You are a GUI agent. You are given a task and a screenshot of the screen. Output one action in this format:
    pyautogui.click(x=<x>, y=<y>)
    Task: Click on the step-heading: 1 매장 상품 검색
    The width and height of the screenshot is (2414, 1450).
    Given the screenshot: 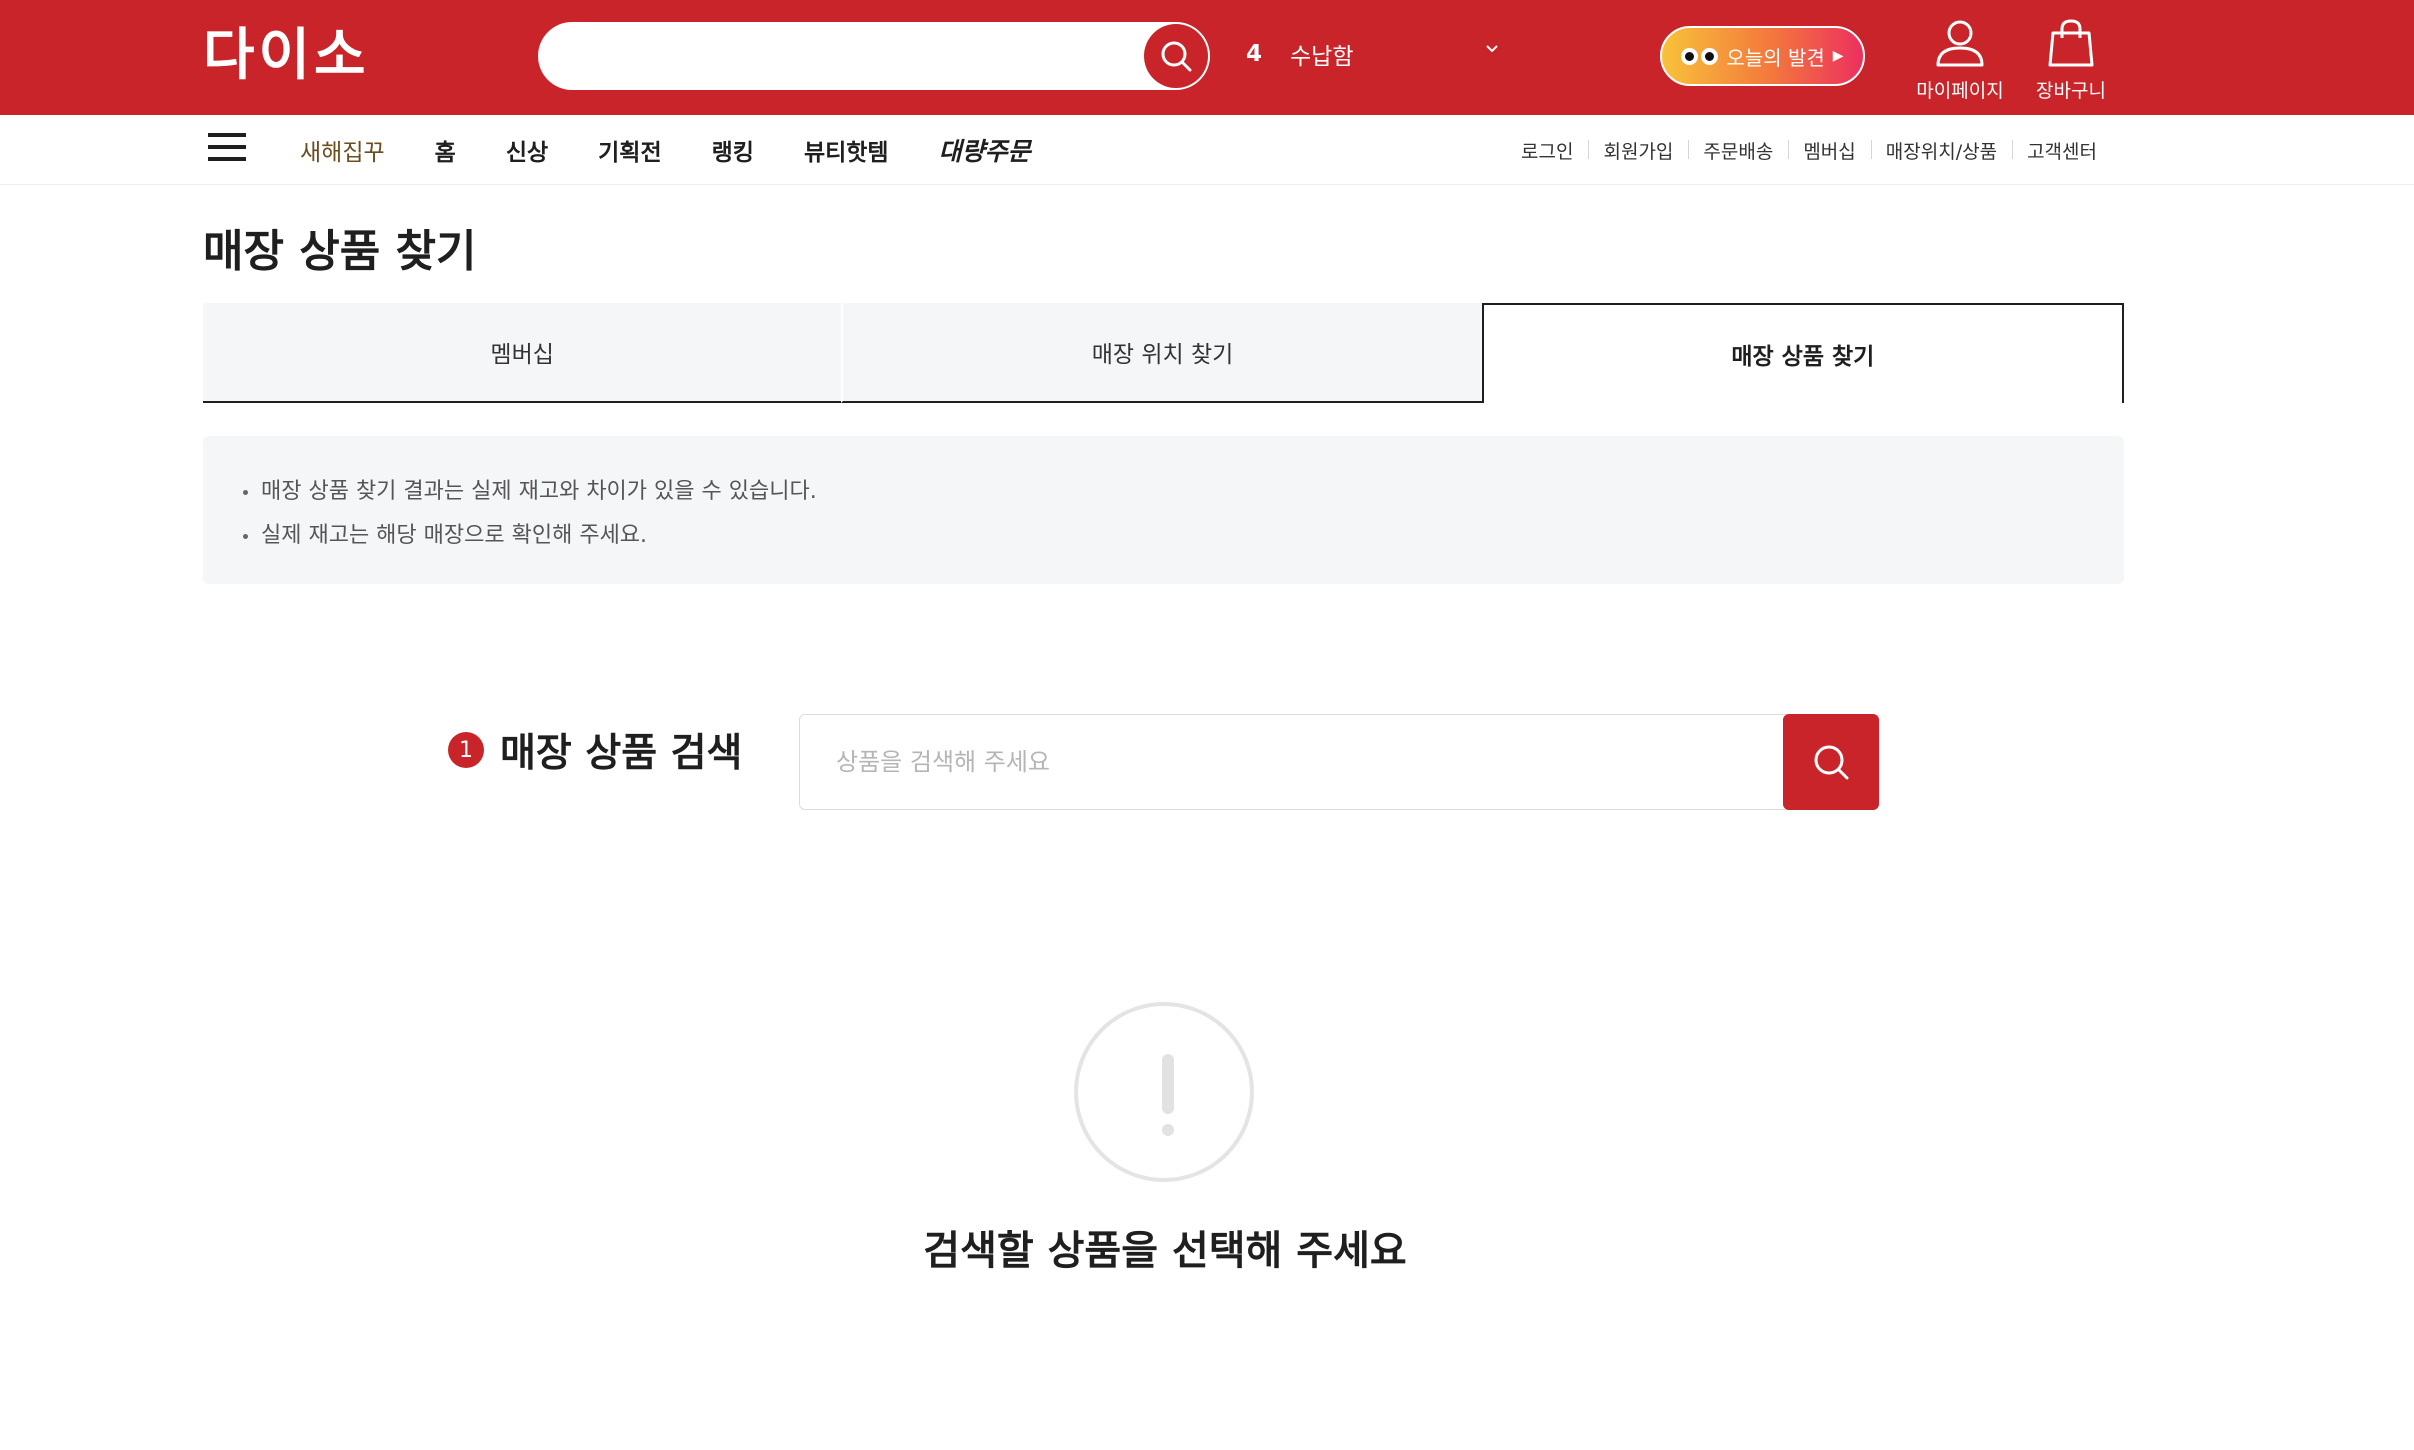 What is the action you would take?
    pyautogui.click(x=595, y=750)
    